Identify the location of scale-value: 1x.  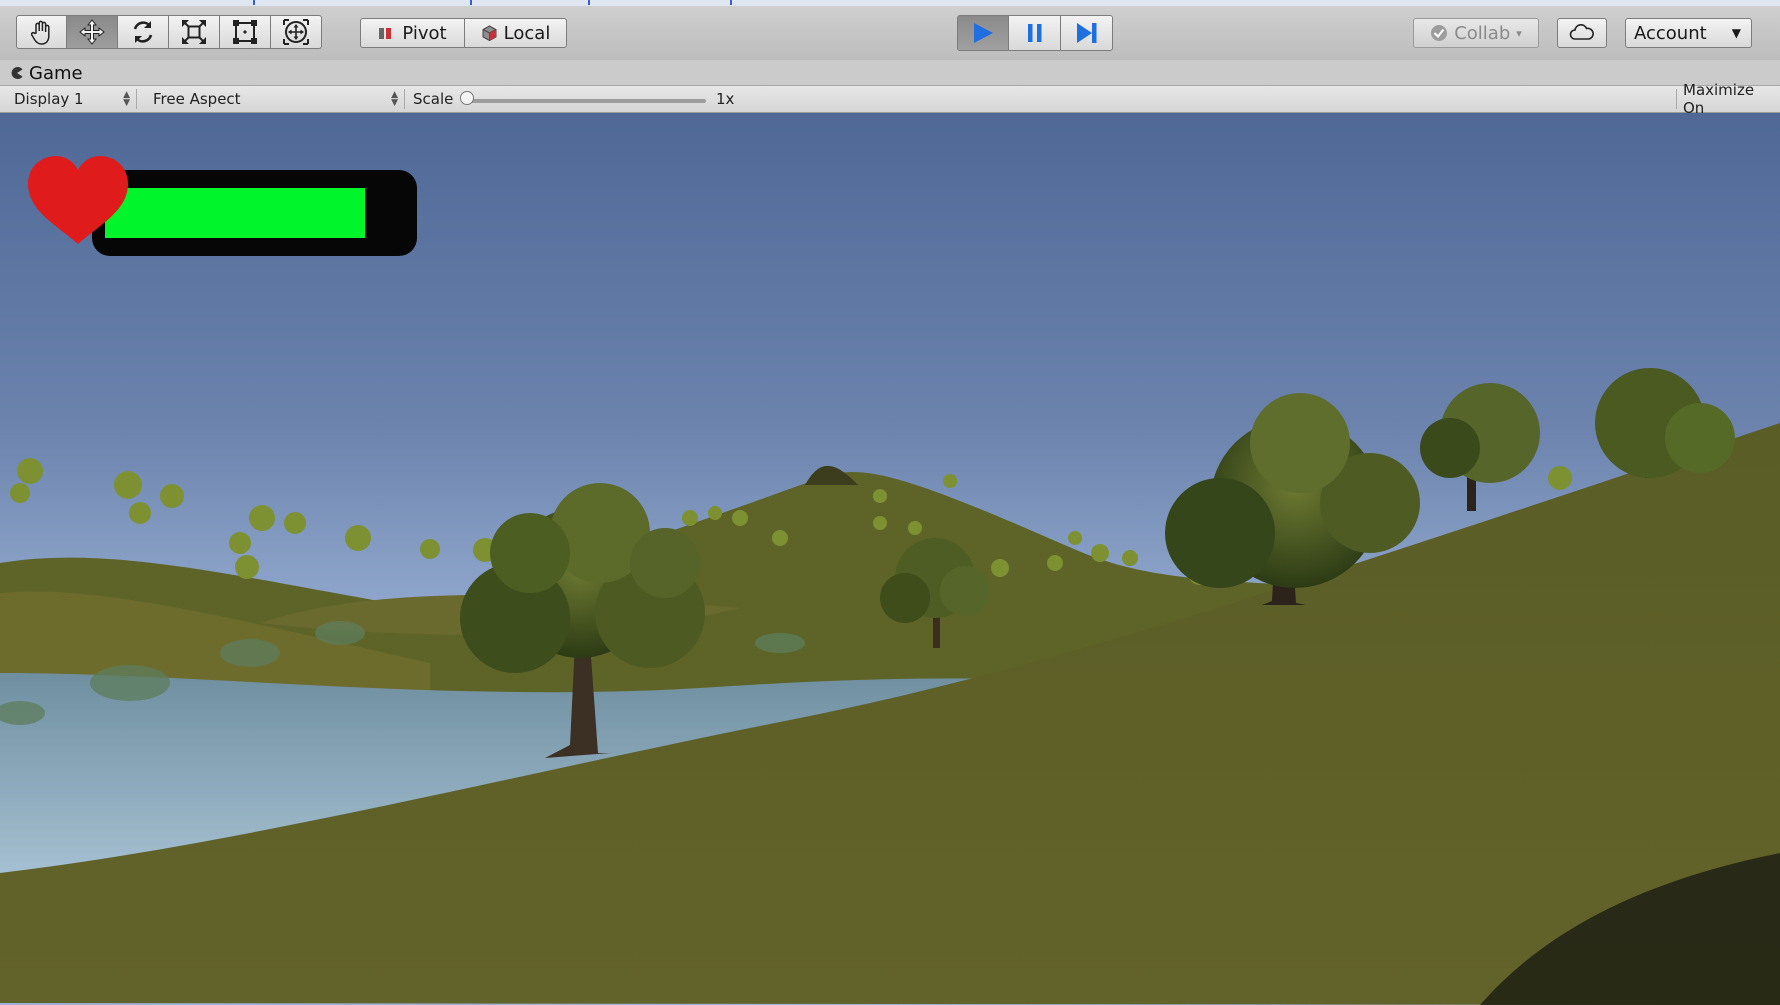
(725, 99).